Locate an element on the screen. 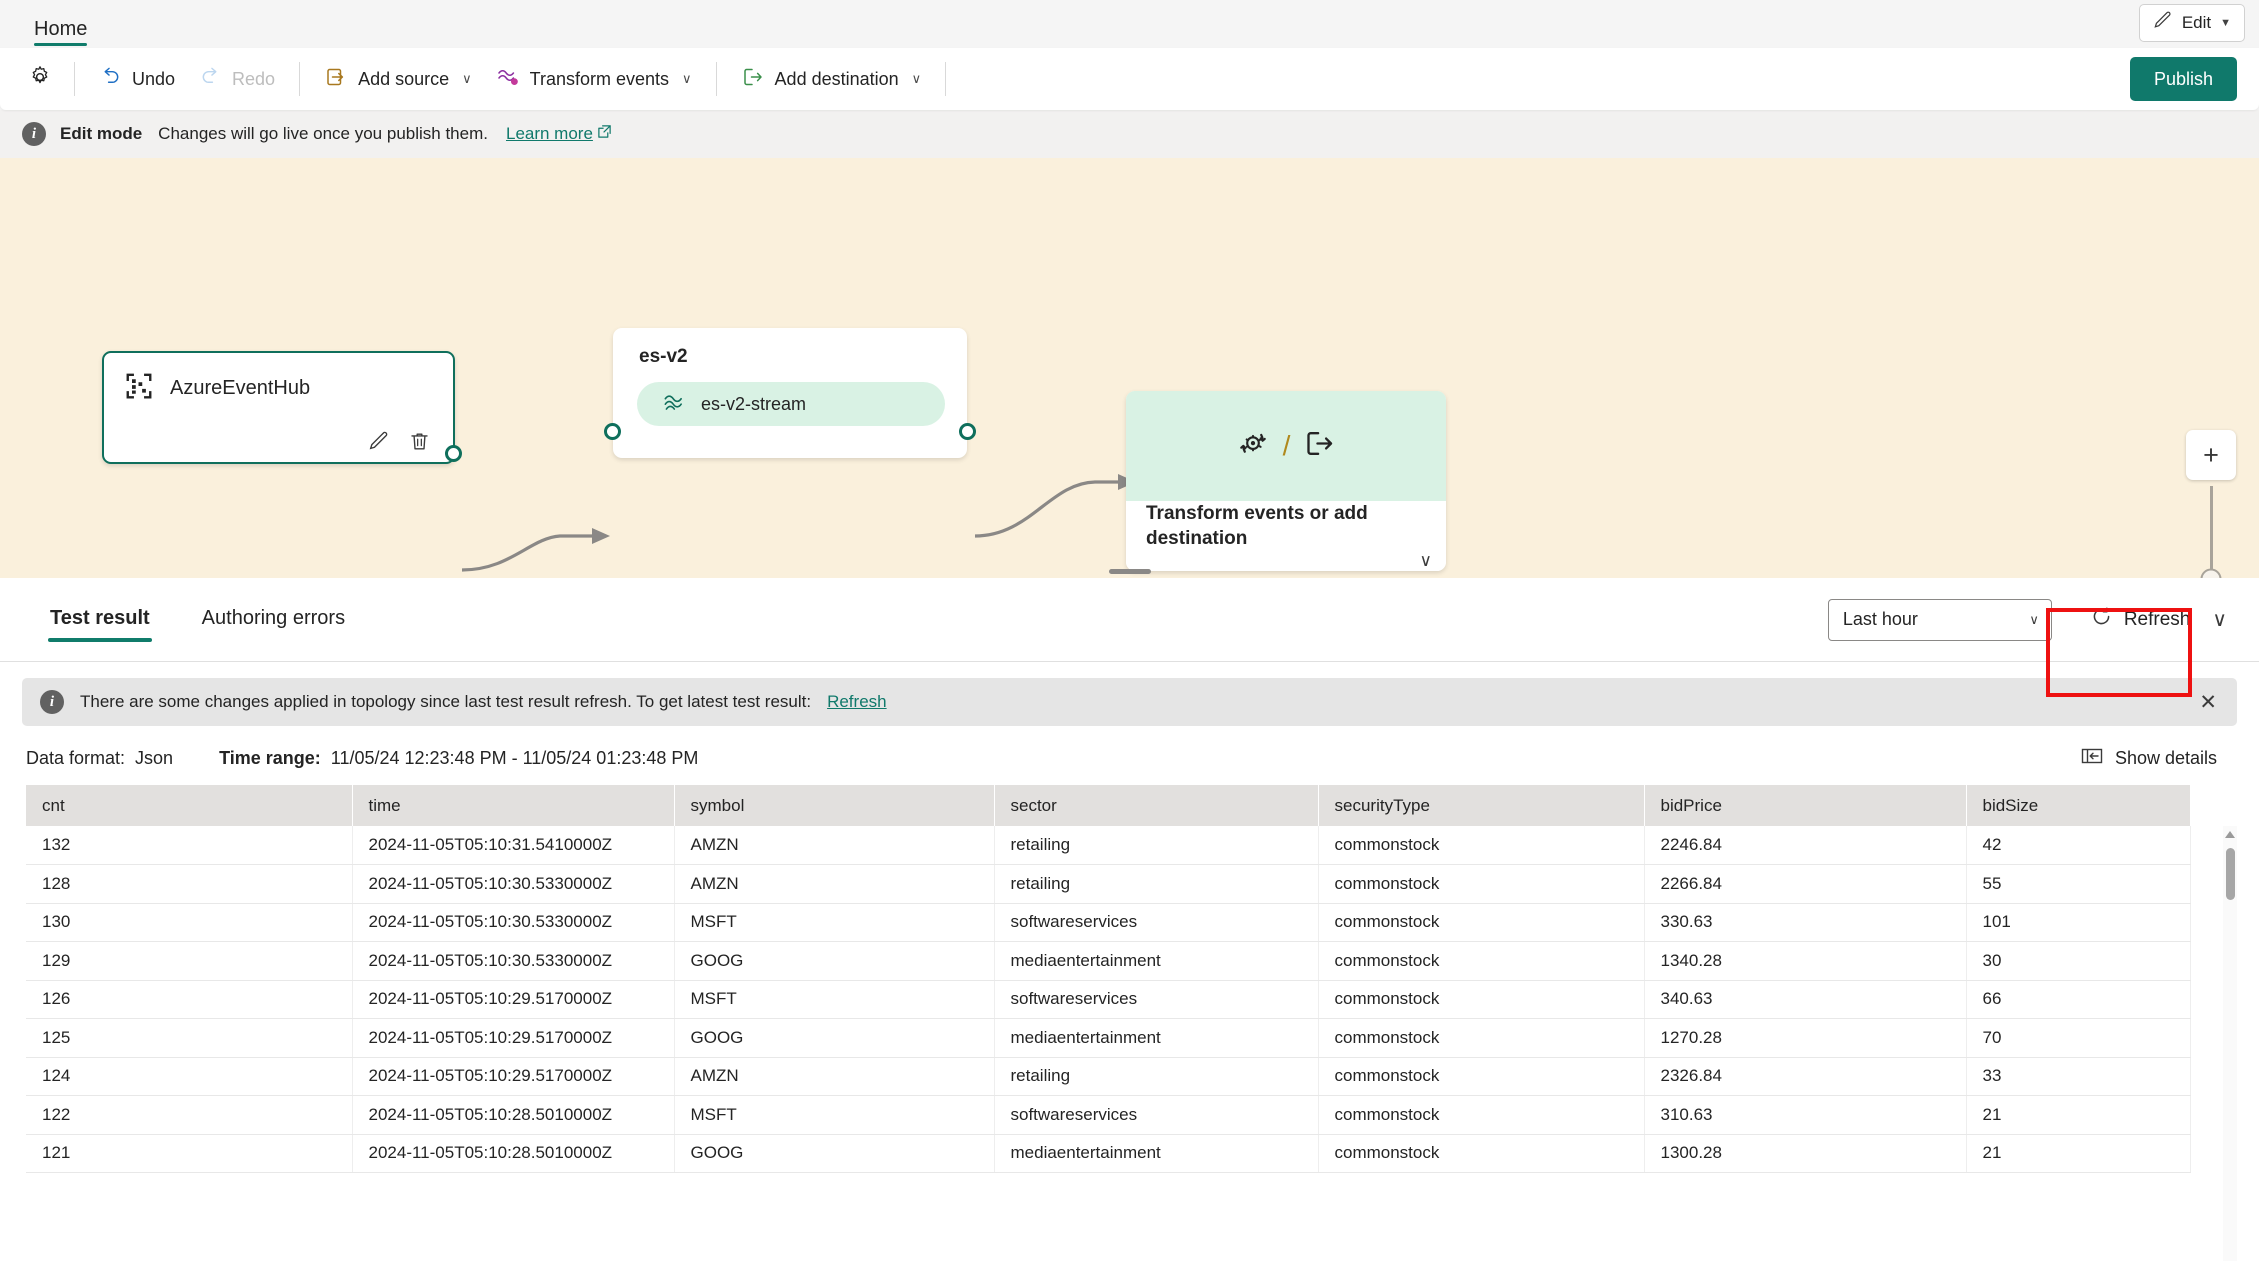 The image size is (2259, 1261). canvas-zoom-controls: + — is located at coordinates (2211, 504).